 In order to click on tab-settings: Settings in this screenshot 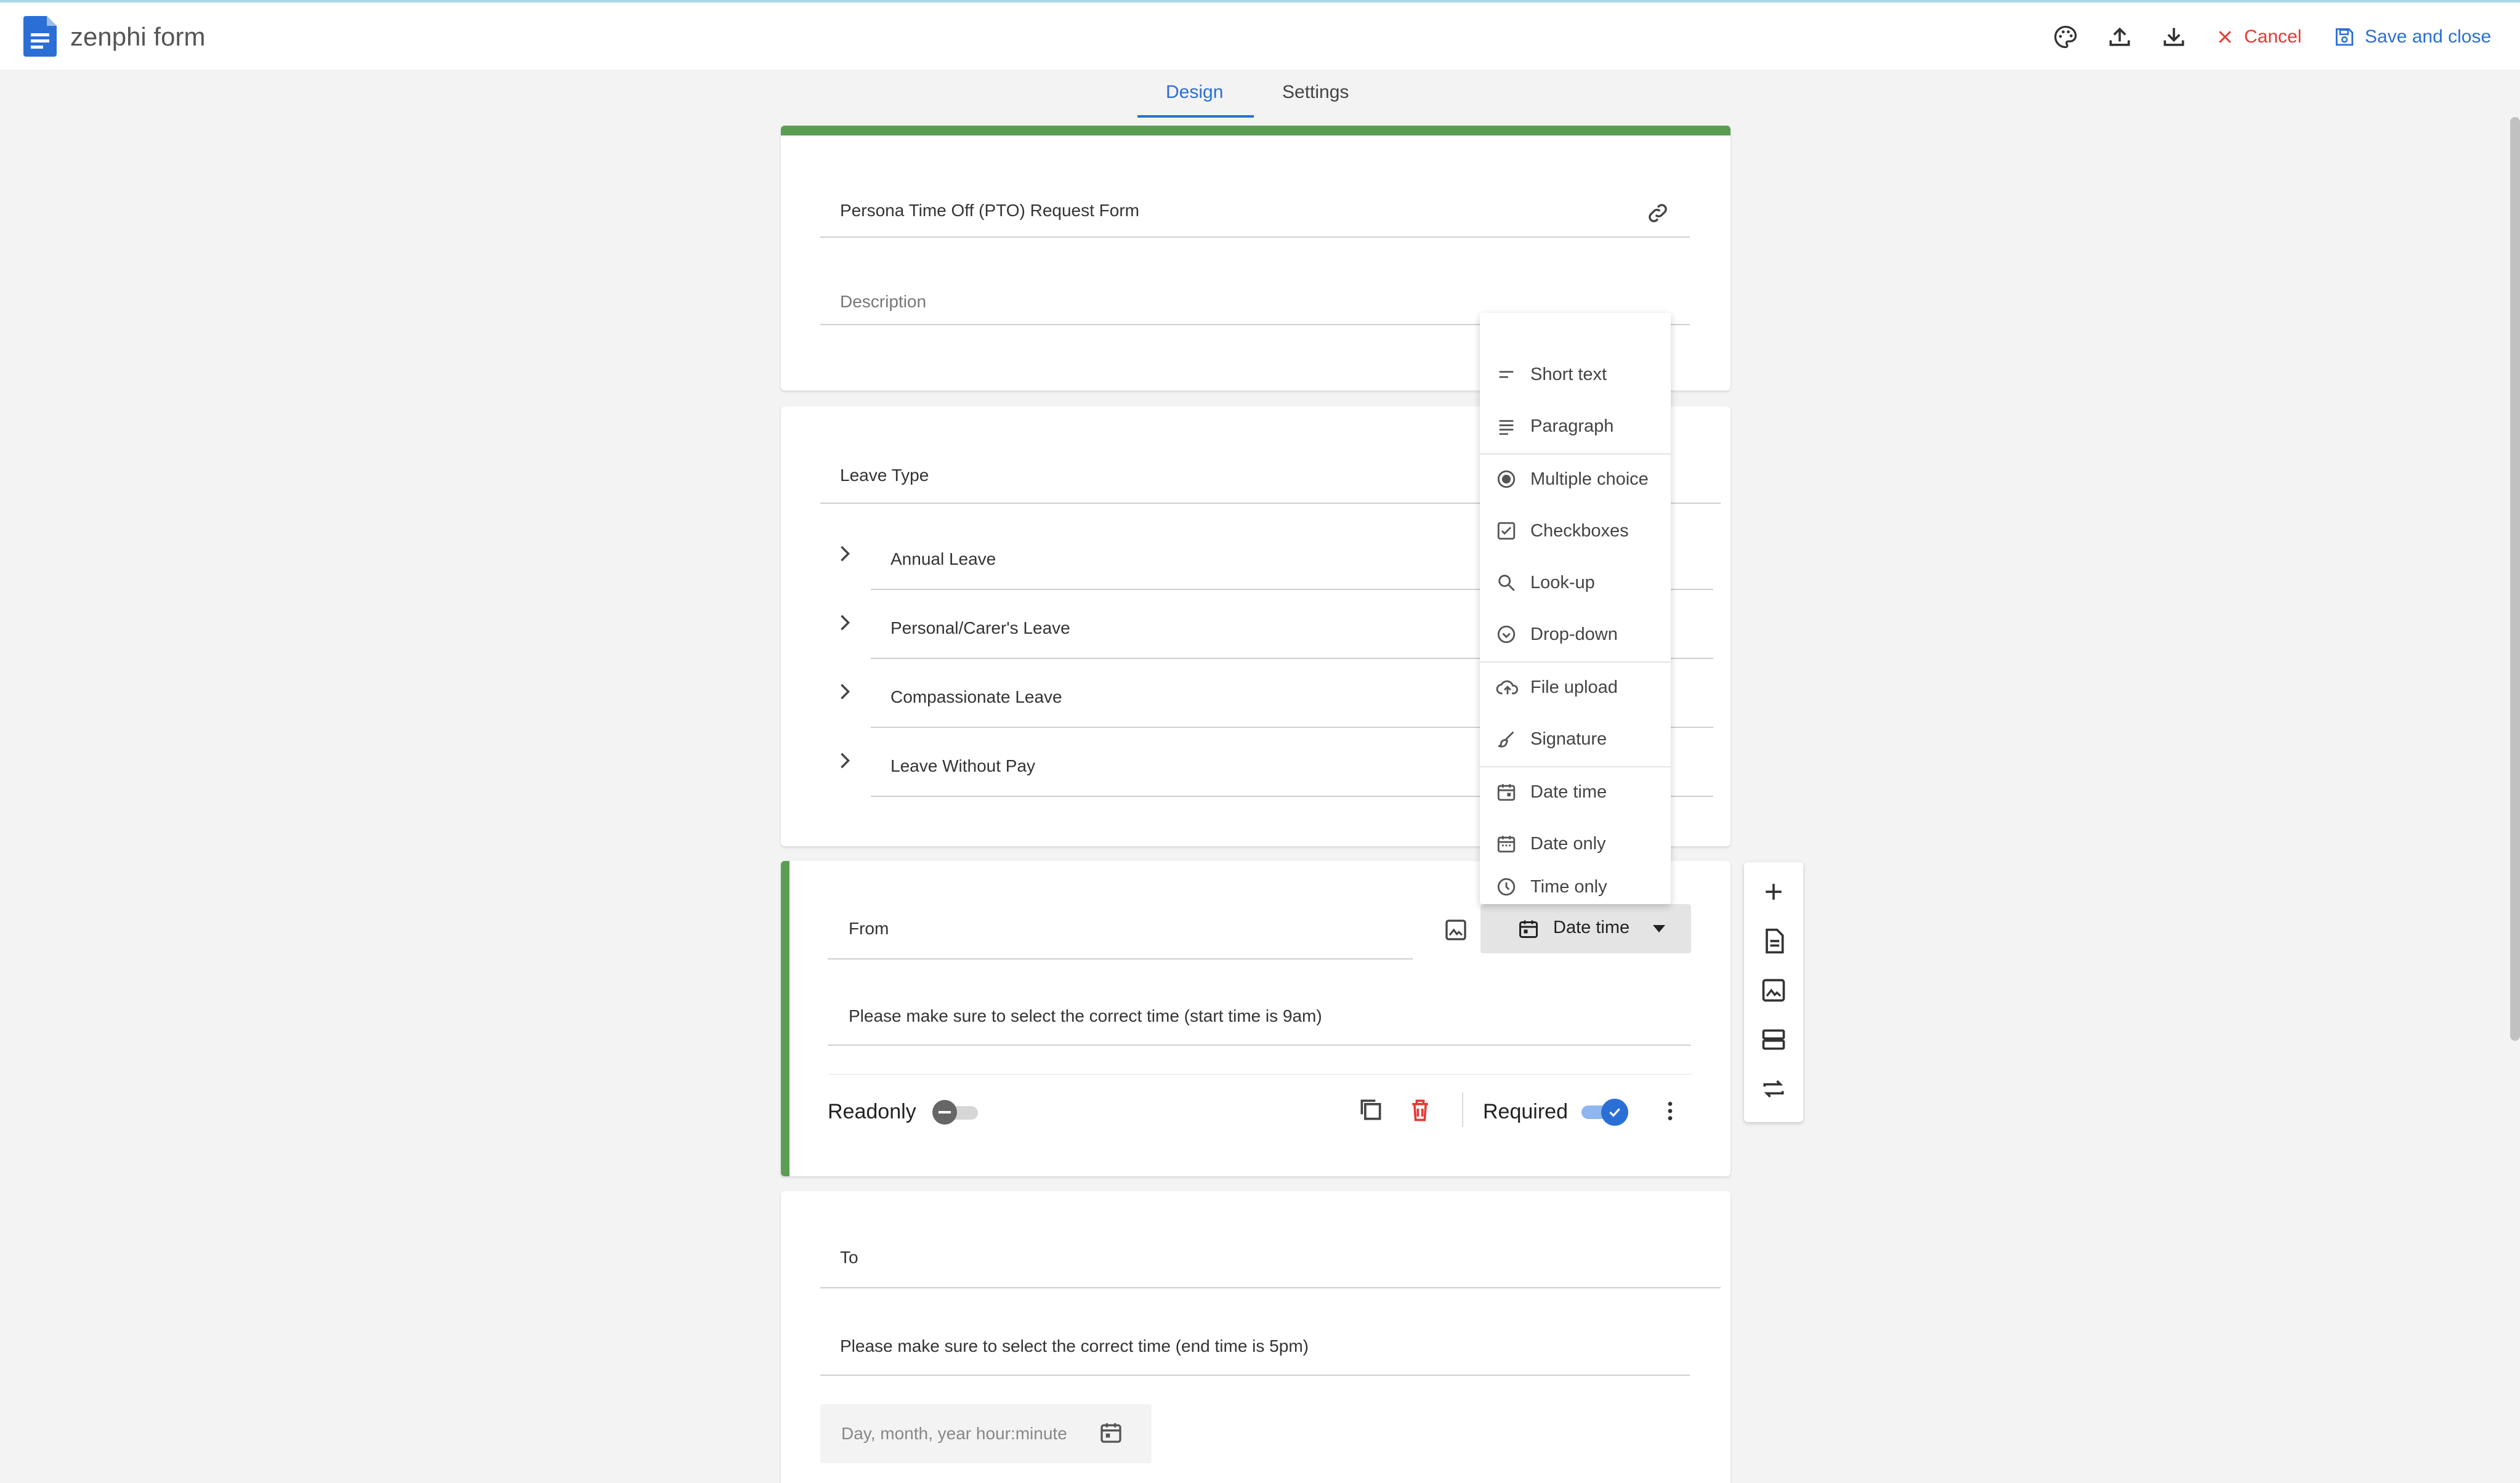, I will do `click(1315, 92)`.